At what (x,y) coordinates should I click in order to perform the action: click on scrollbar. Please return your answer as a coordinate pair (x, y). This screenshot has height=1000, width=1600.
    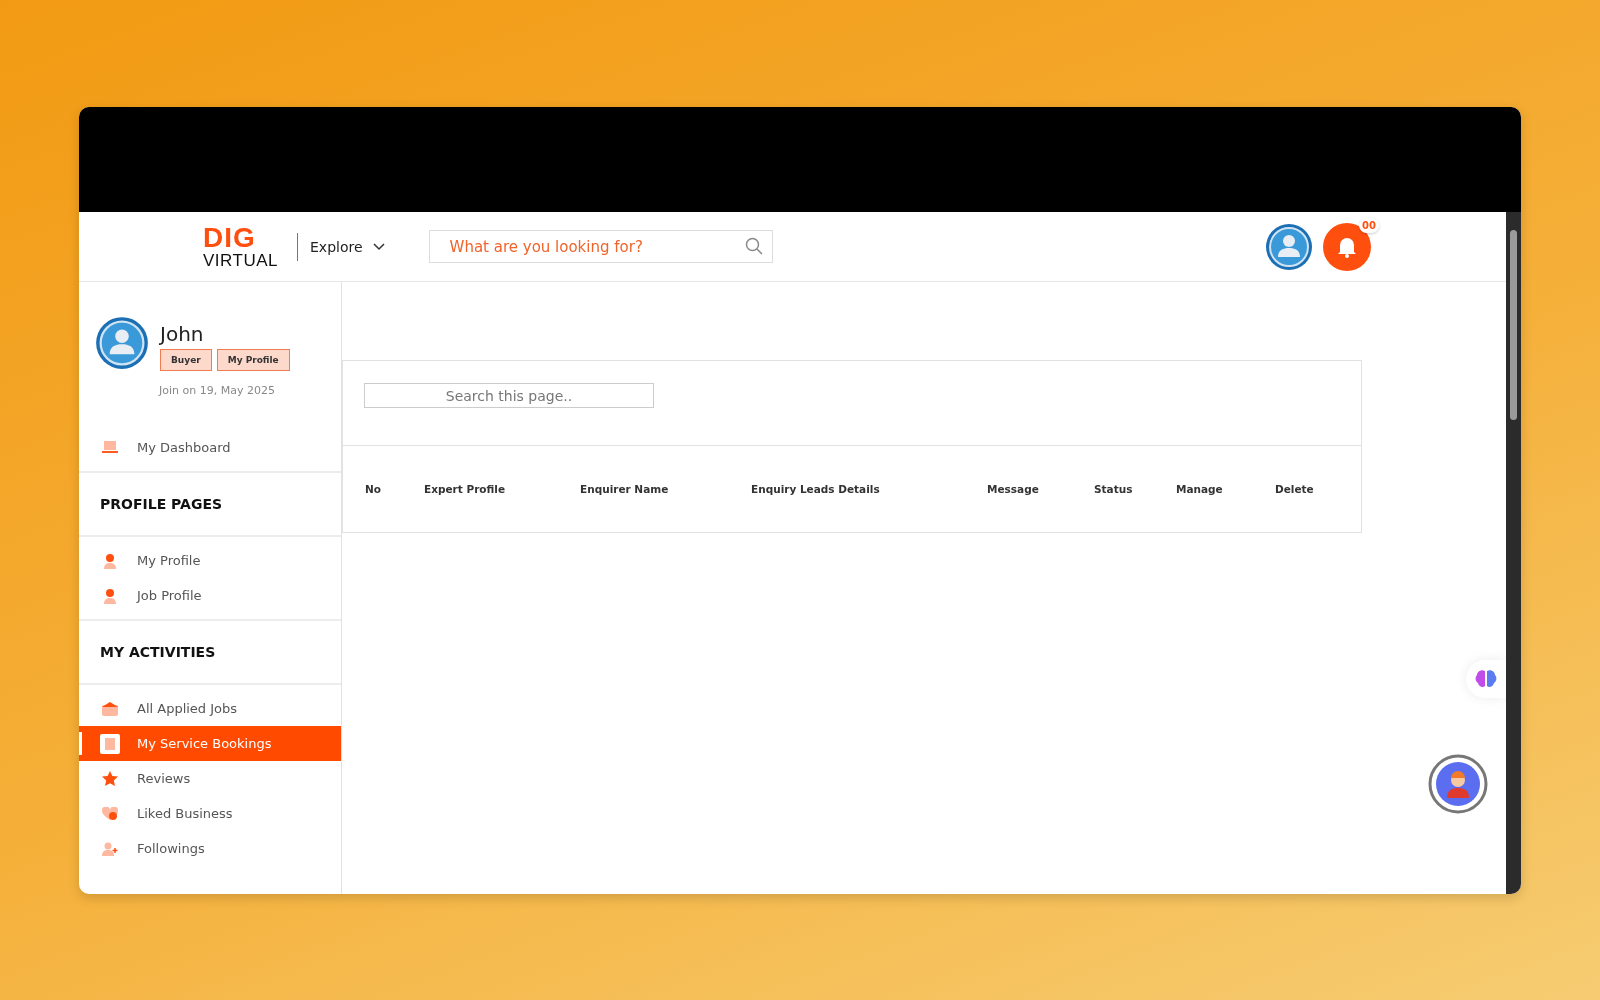
    Looking at the image, I should click on (1513, 553).